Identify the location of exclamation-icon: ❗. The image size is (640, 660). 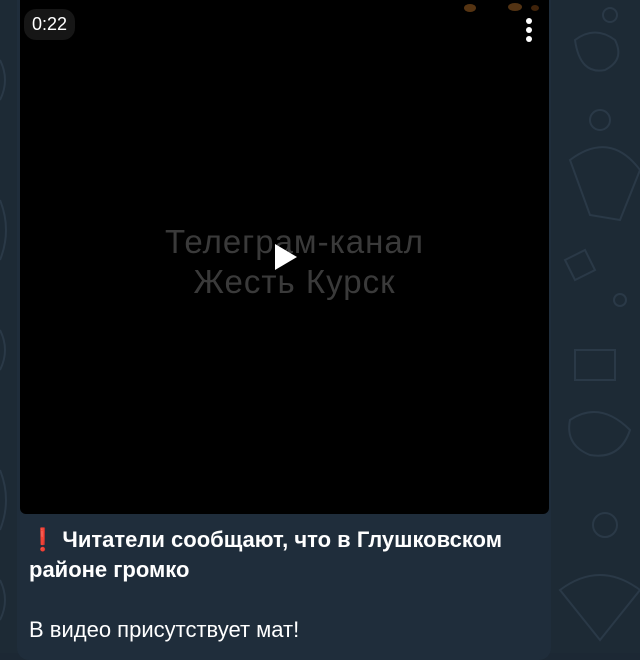
(43, 539).